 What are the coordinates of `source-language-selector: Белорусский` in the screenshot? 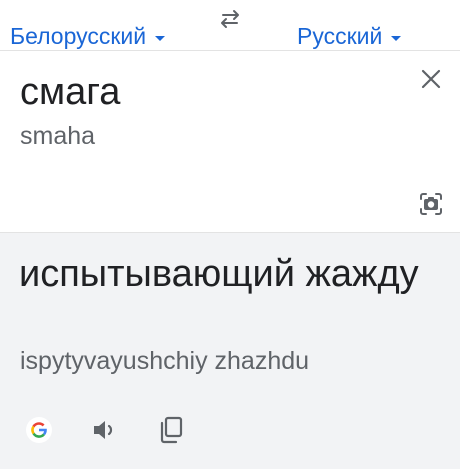 It's located at (88, 36).